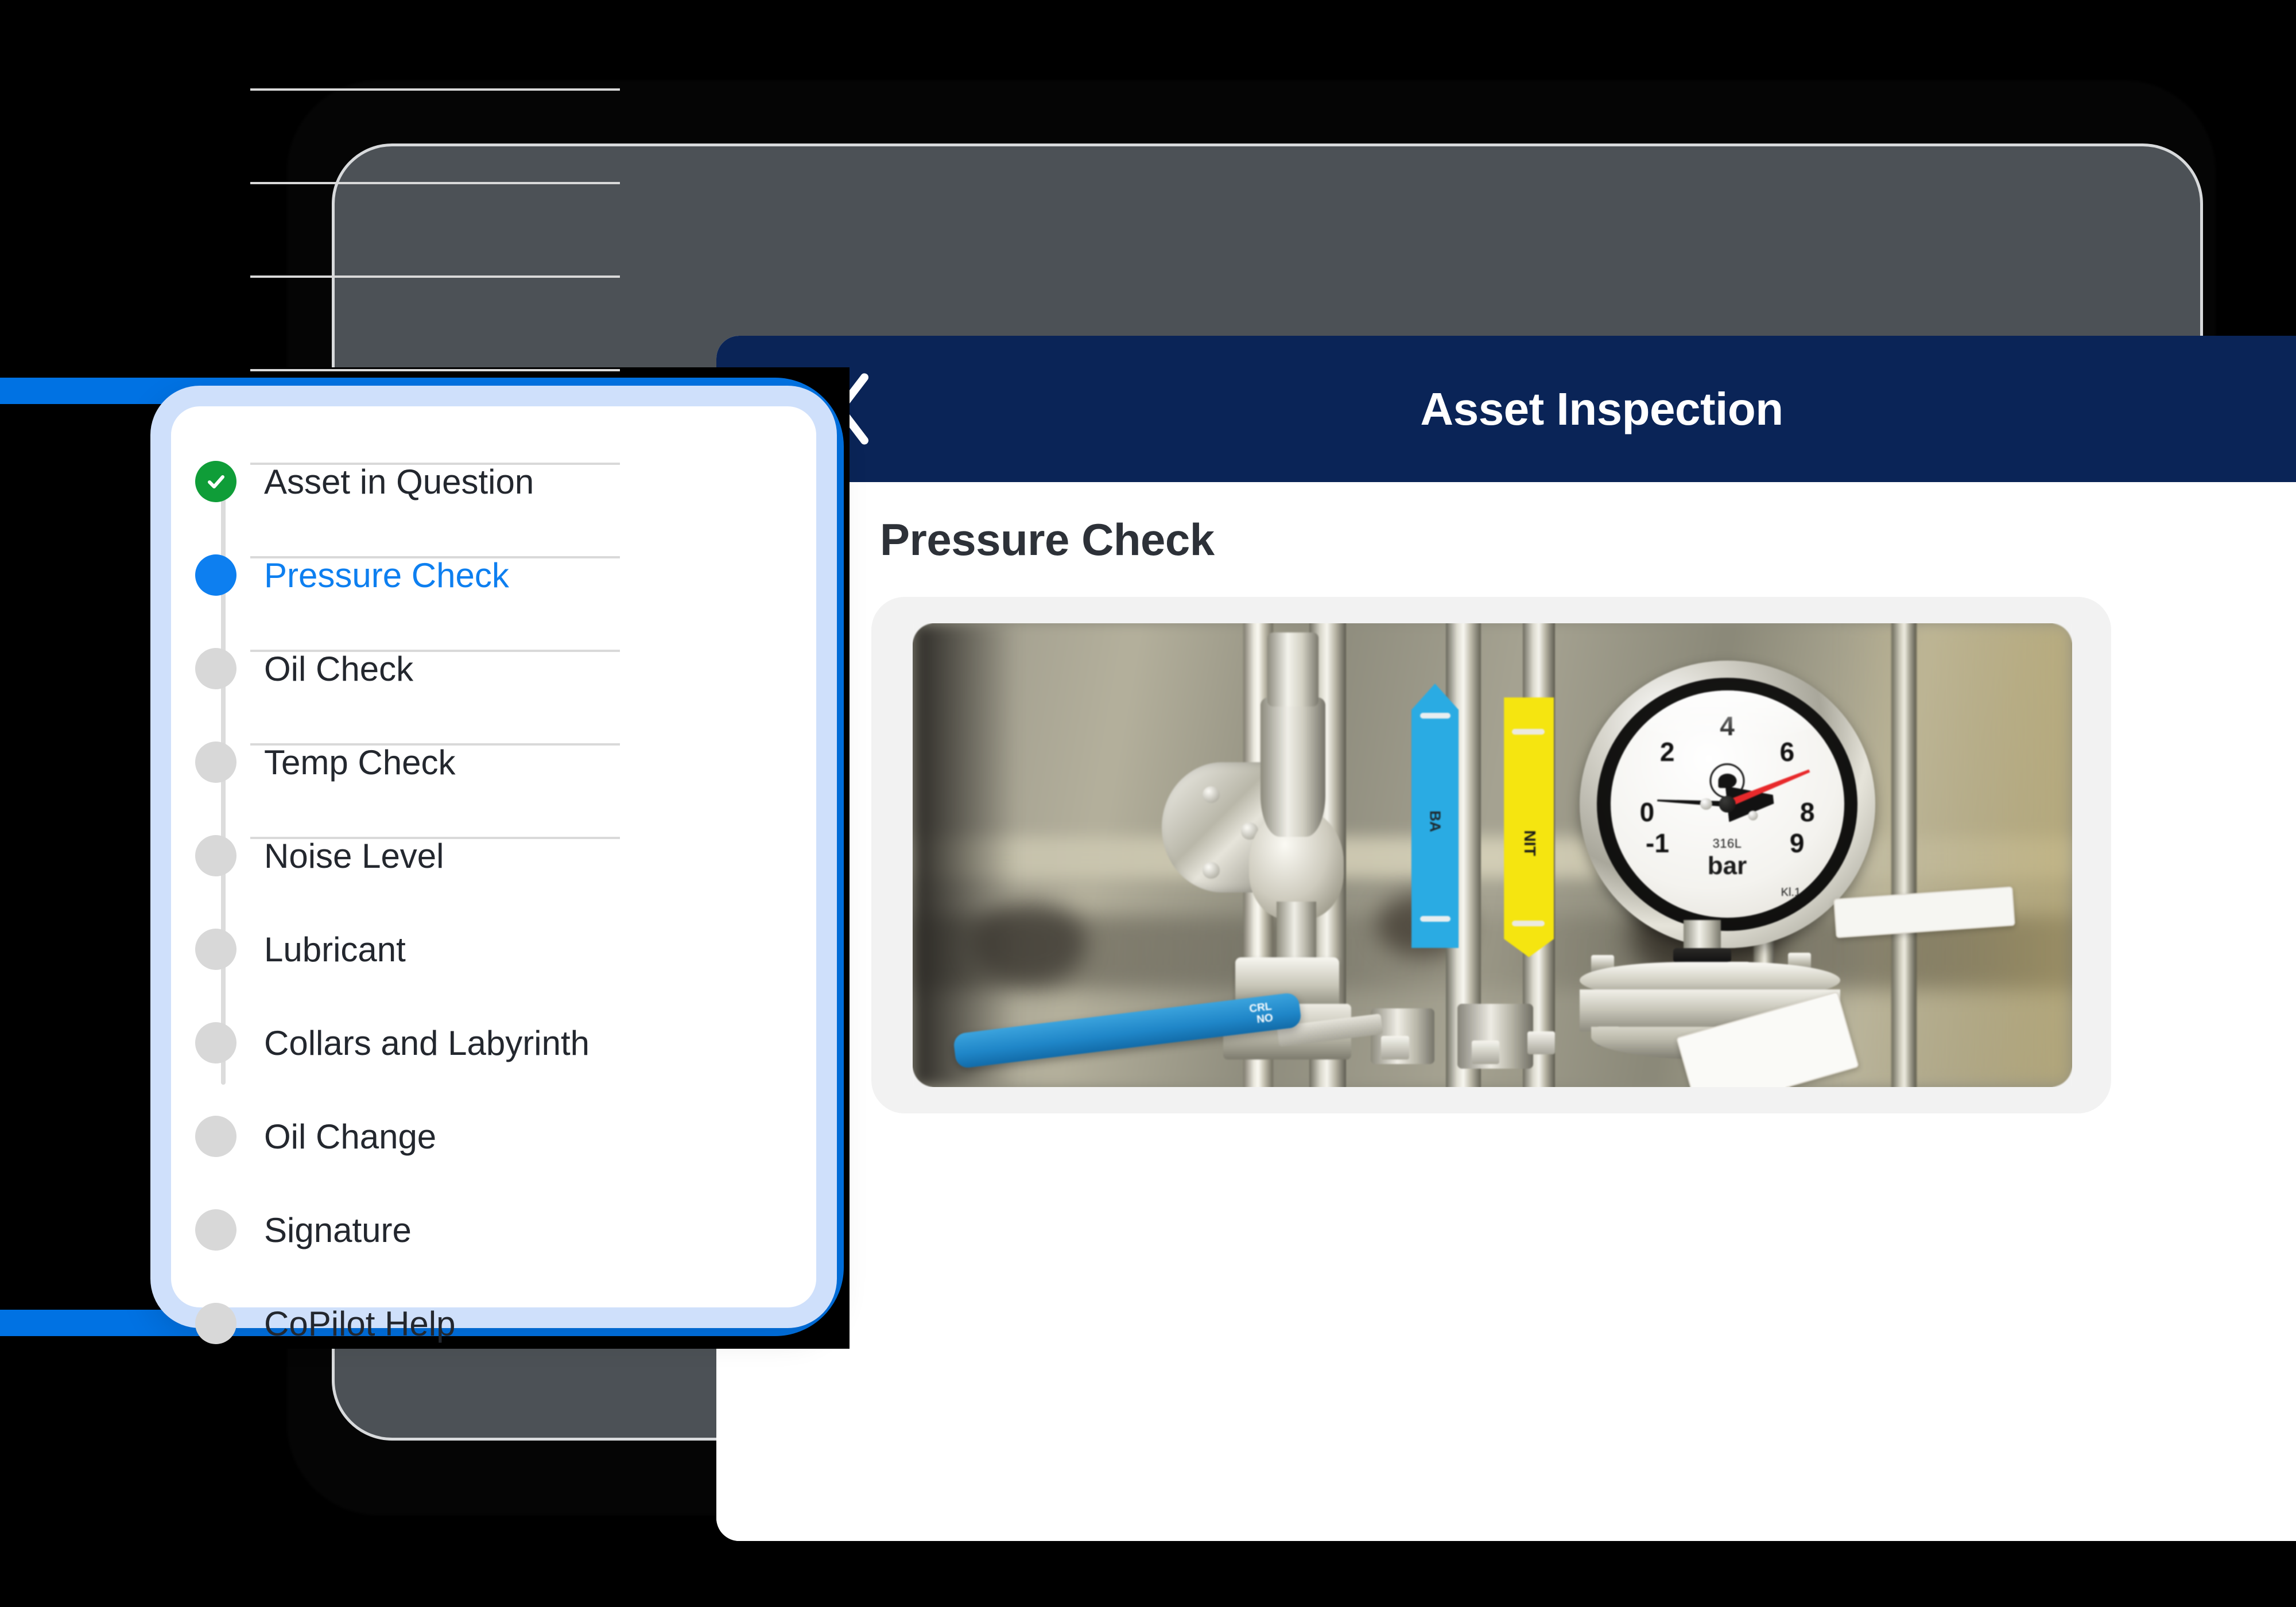  Describe the element at coordinates (1904, 855) in the screenshot. I see `steel-pipe` at that location.